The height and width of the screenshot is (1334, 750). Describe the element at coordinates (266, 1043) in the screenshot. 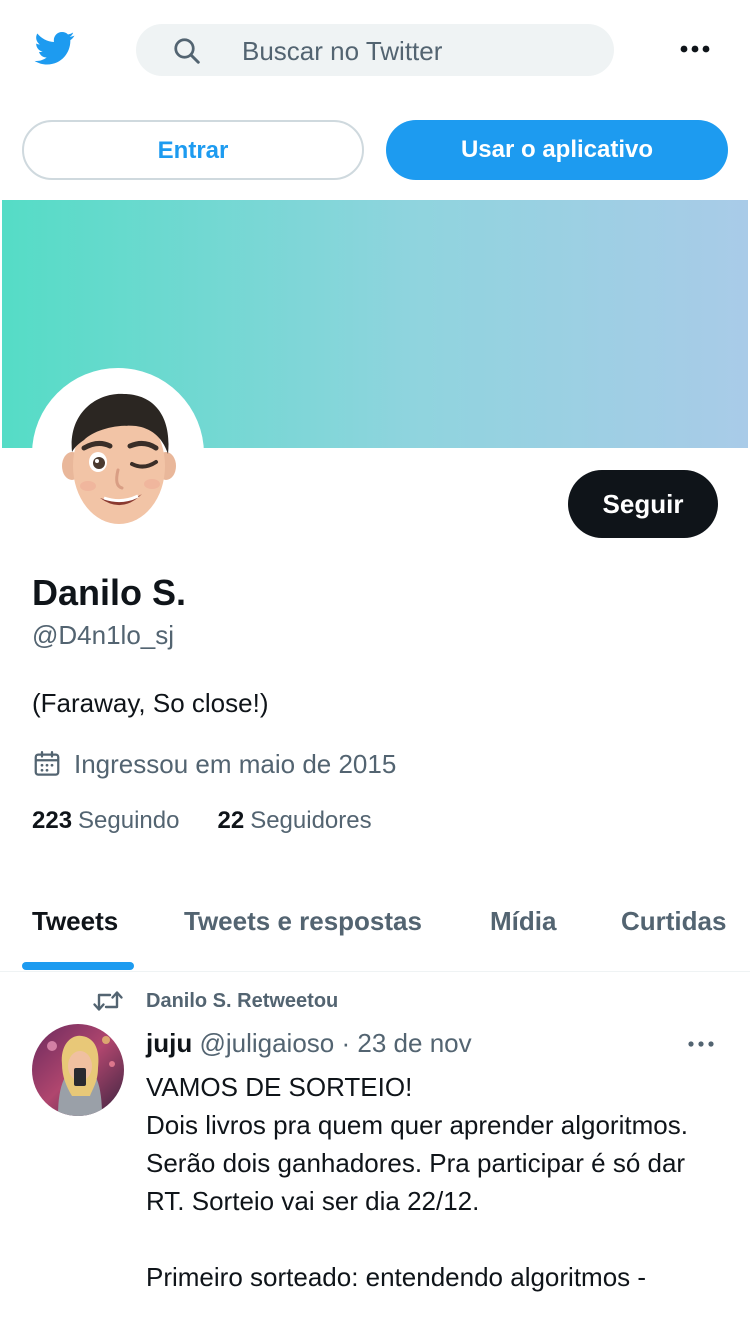

I see `tweet-author-handle: @juligaioso` at that location.